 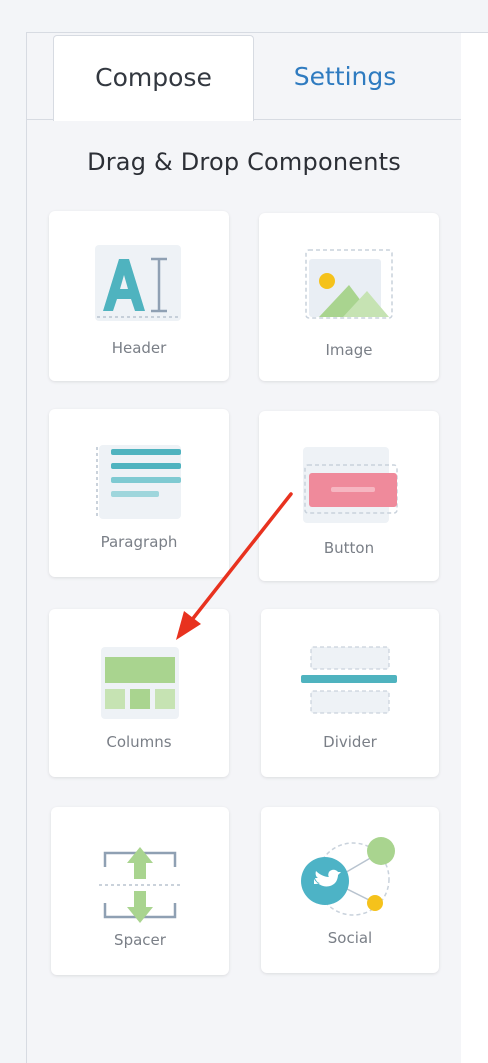 I want to click on component-columns-label: Columns, so click(x=139, y=742).